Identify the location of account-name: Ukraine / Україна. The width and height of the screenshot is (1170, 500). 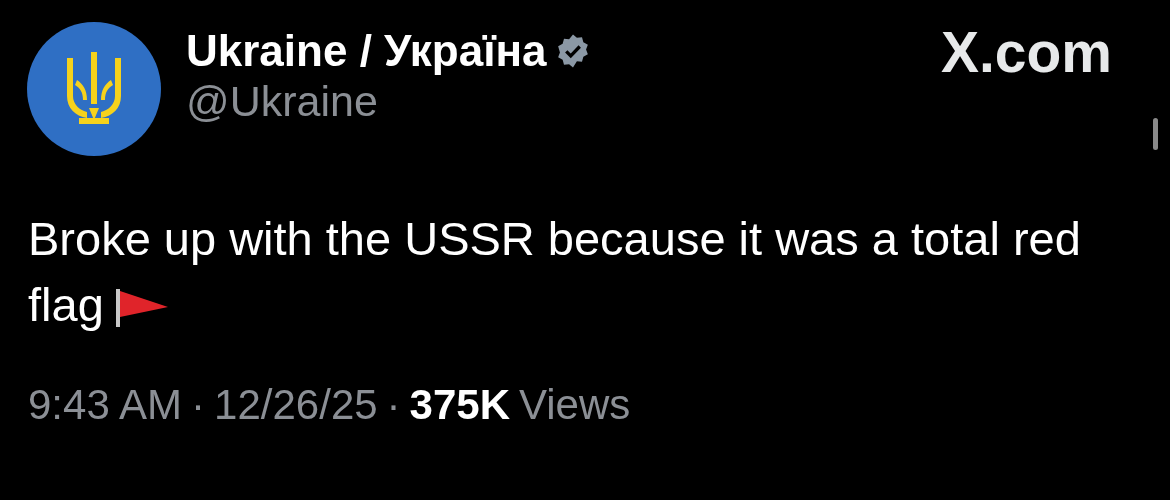
(366, 51).